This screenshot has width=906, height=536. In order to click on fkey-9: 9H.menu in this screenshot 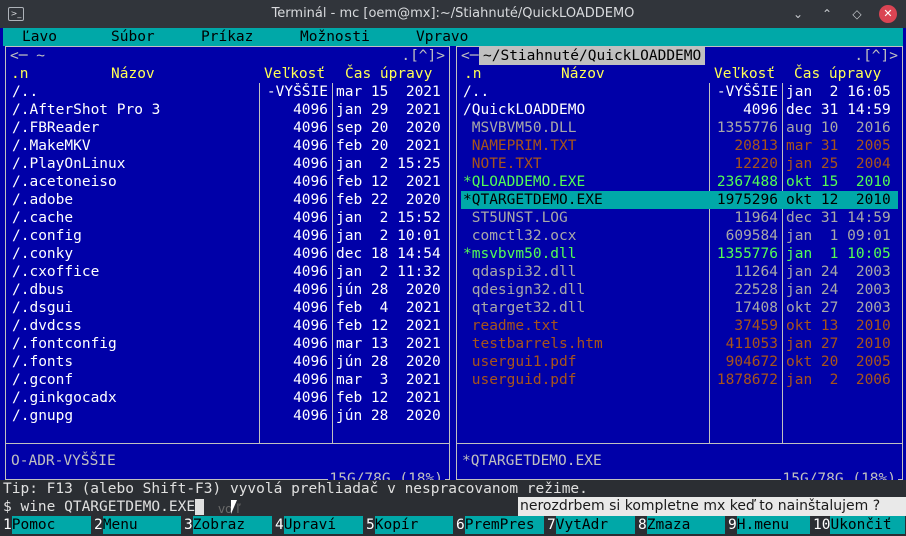, I will do `click(767, 525)`.